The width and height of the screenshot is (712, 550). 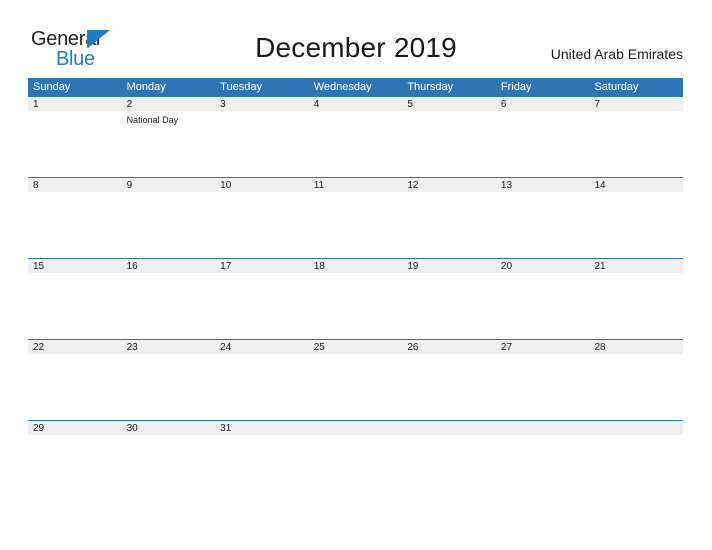 What do you see at coordinates (52, 87) in the screenshot?
I see `weekday-sunday: Sunday` at bounding box center [52, 87].